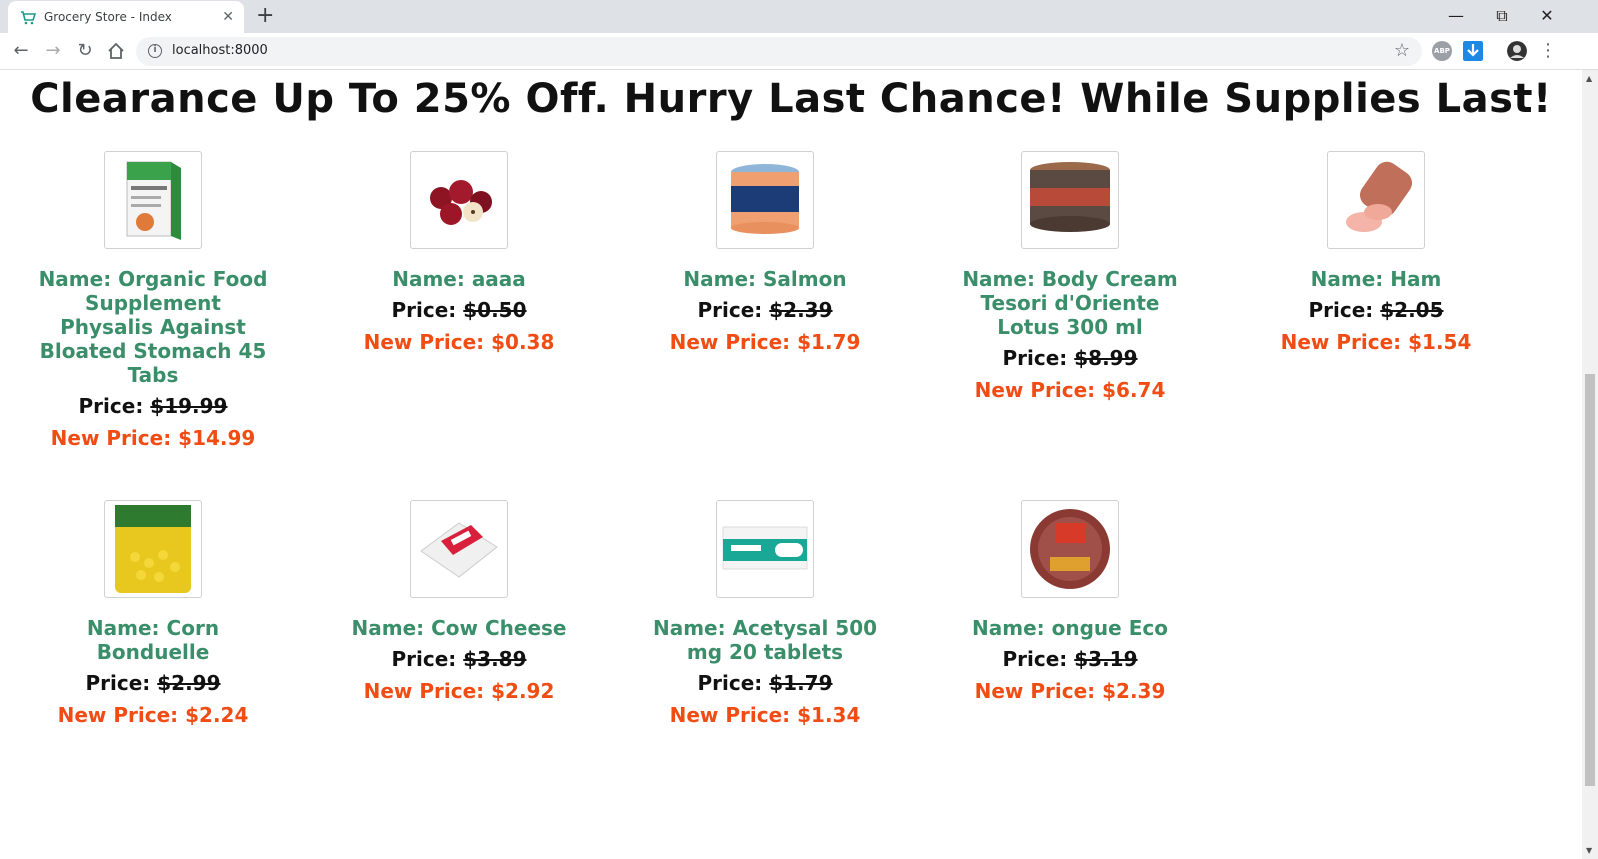  I want to click on original-price: $8.99, so click(1106, 358).